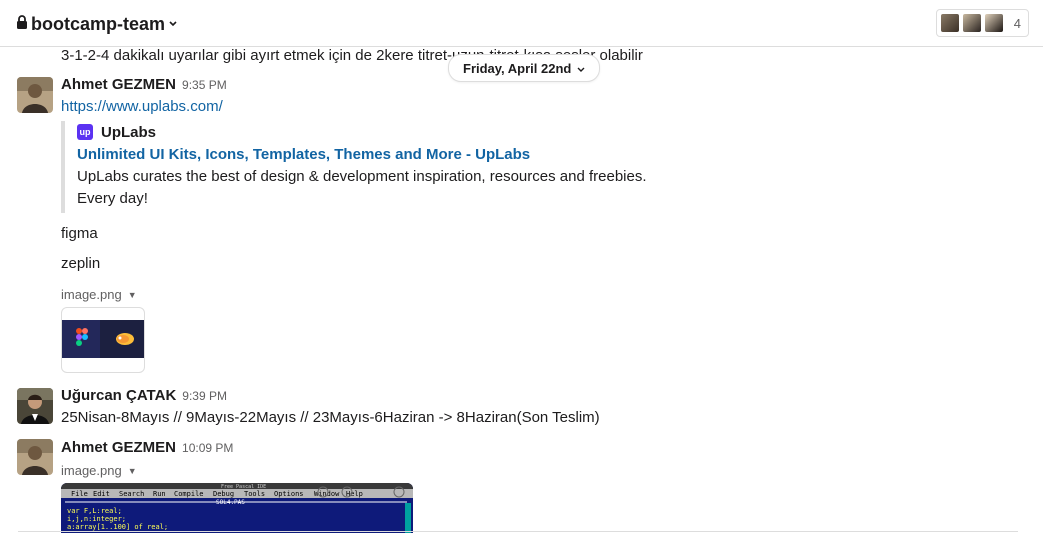 This screenshot has width=1043, height=533. I want to click on channel-header: bootcamp-team 4, so click(521, 23).